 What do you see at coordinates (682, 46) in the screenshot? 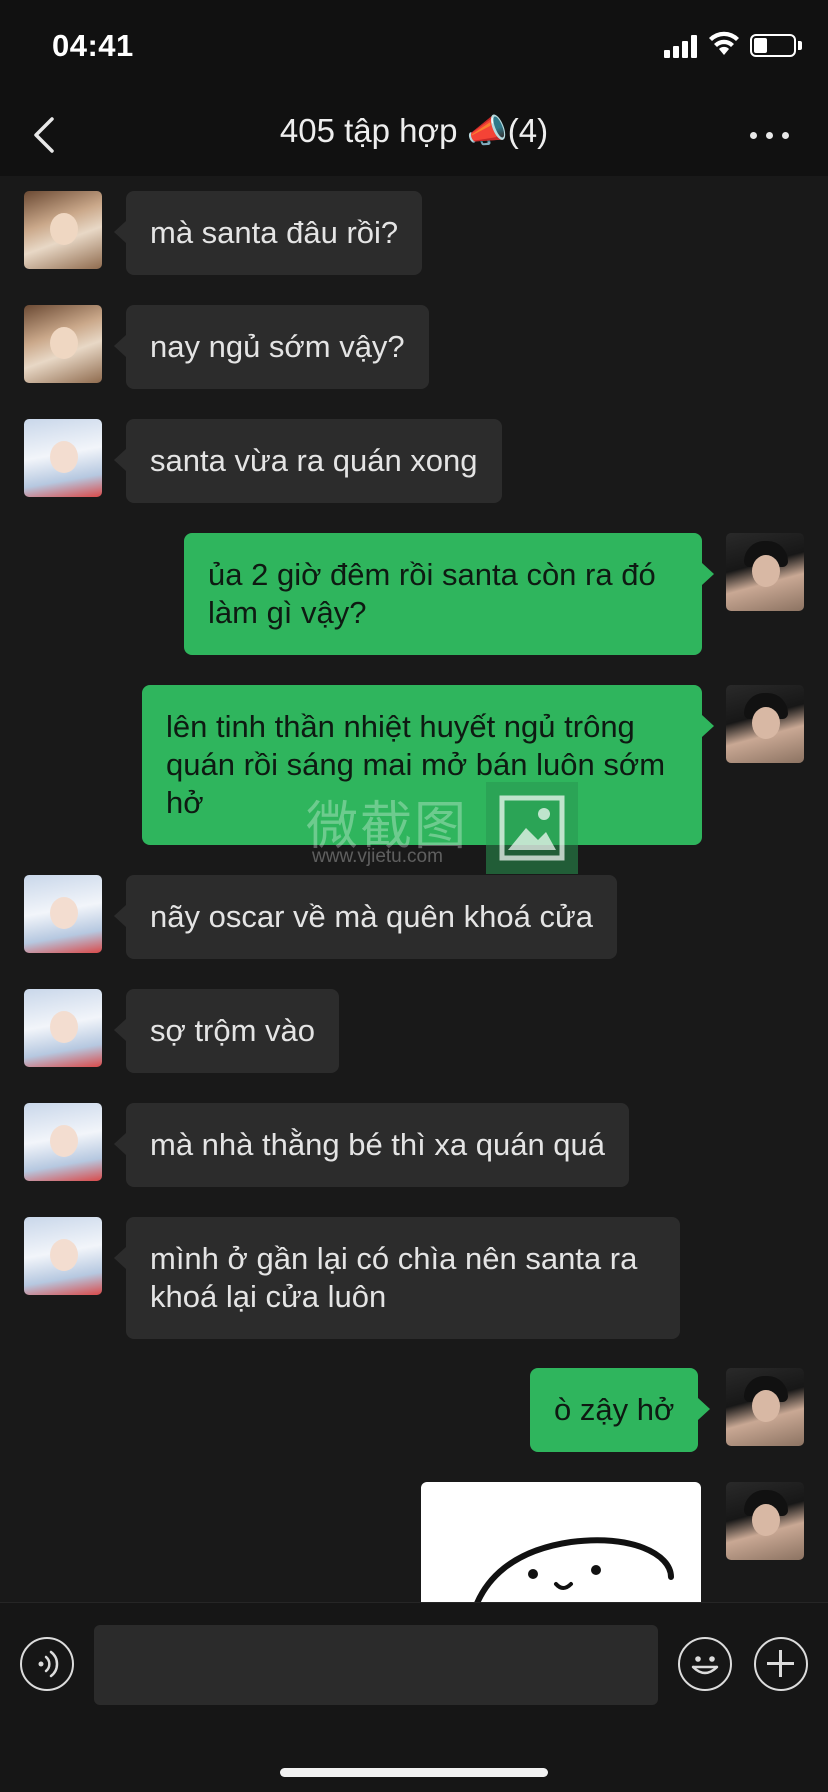
I see `cellular-signal-icon` at bounding box center [682, 46].